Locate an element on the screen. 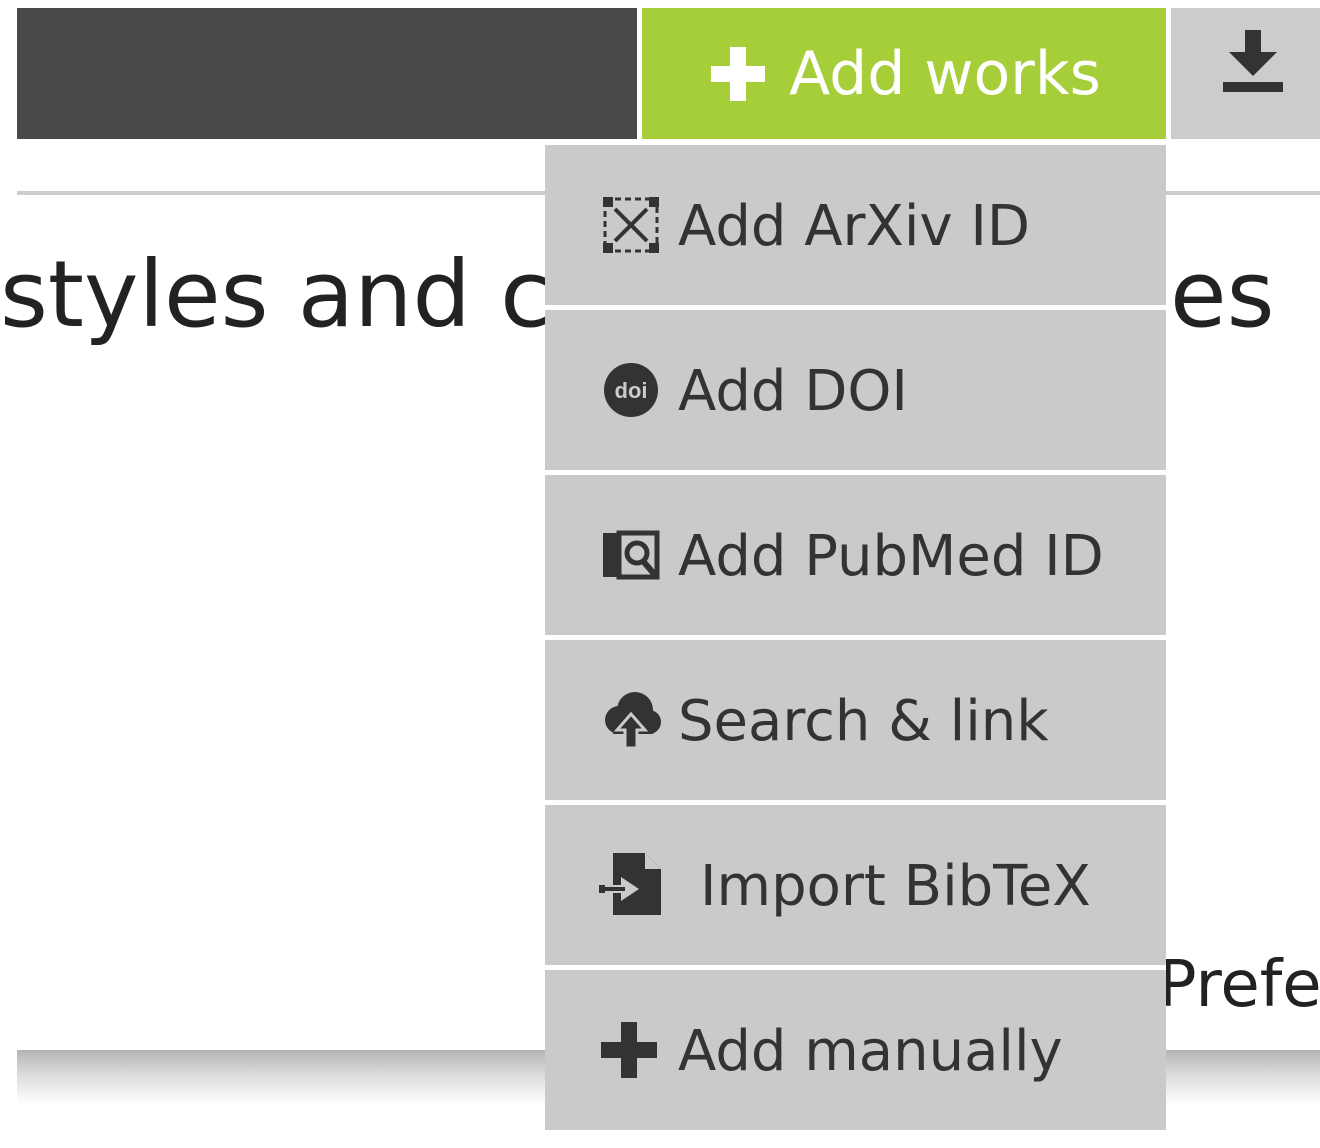 The image size is (1320, 1148). menu-item-label: Import BibTeX is located at coordinates (895, 886).